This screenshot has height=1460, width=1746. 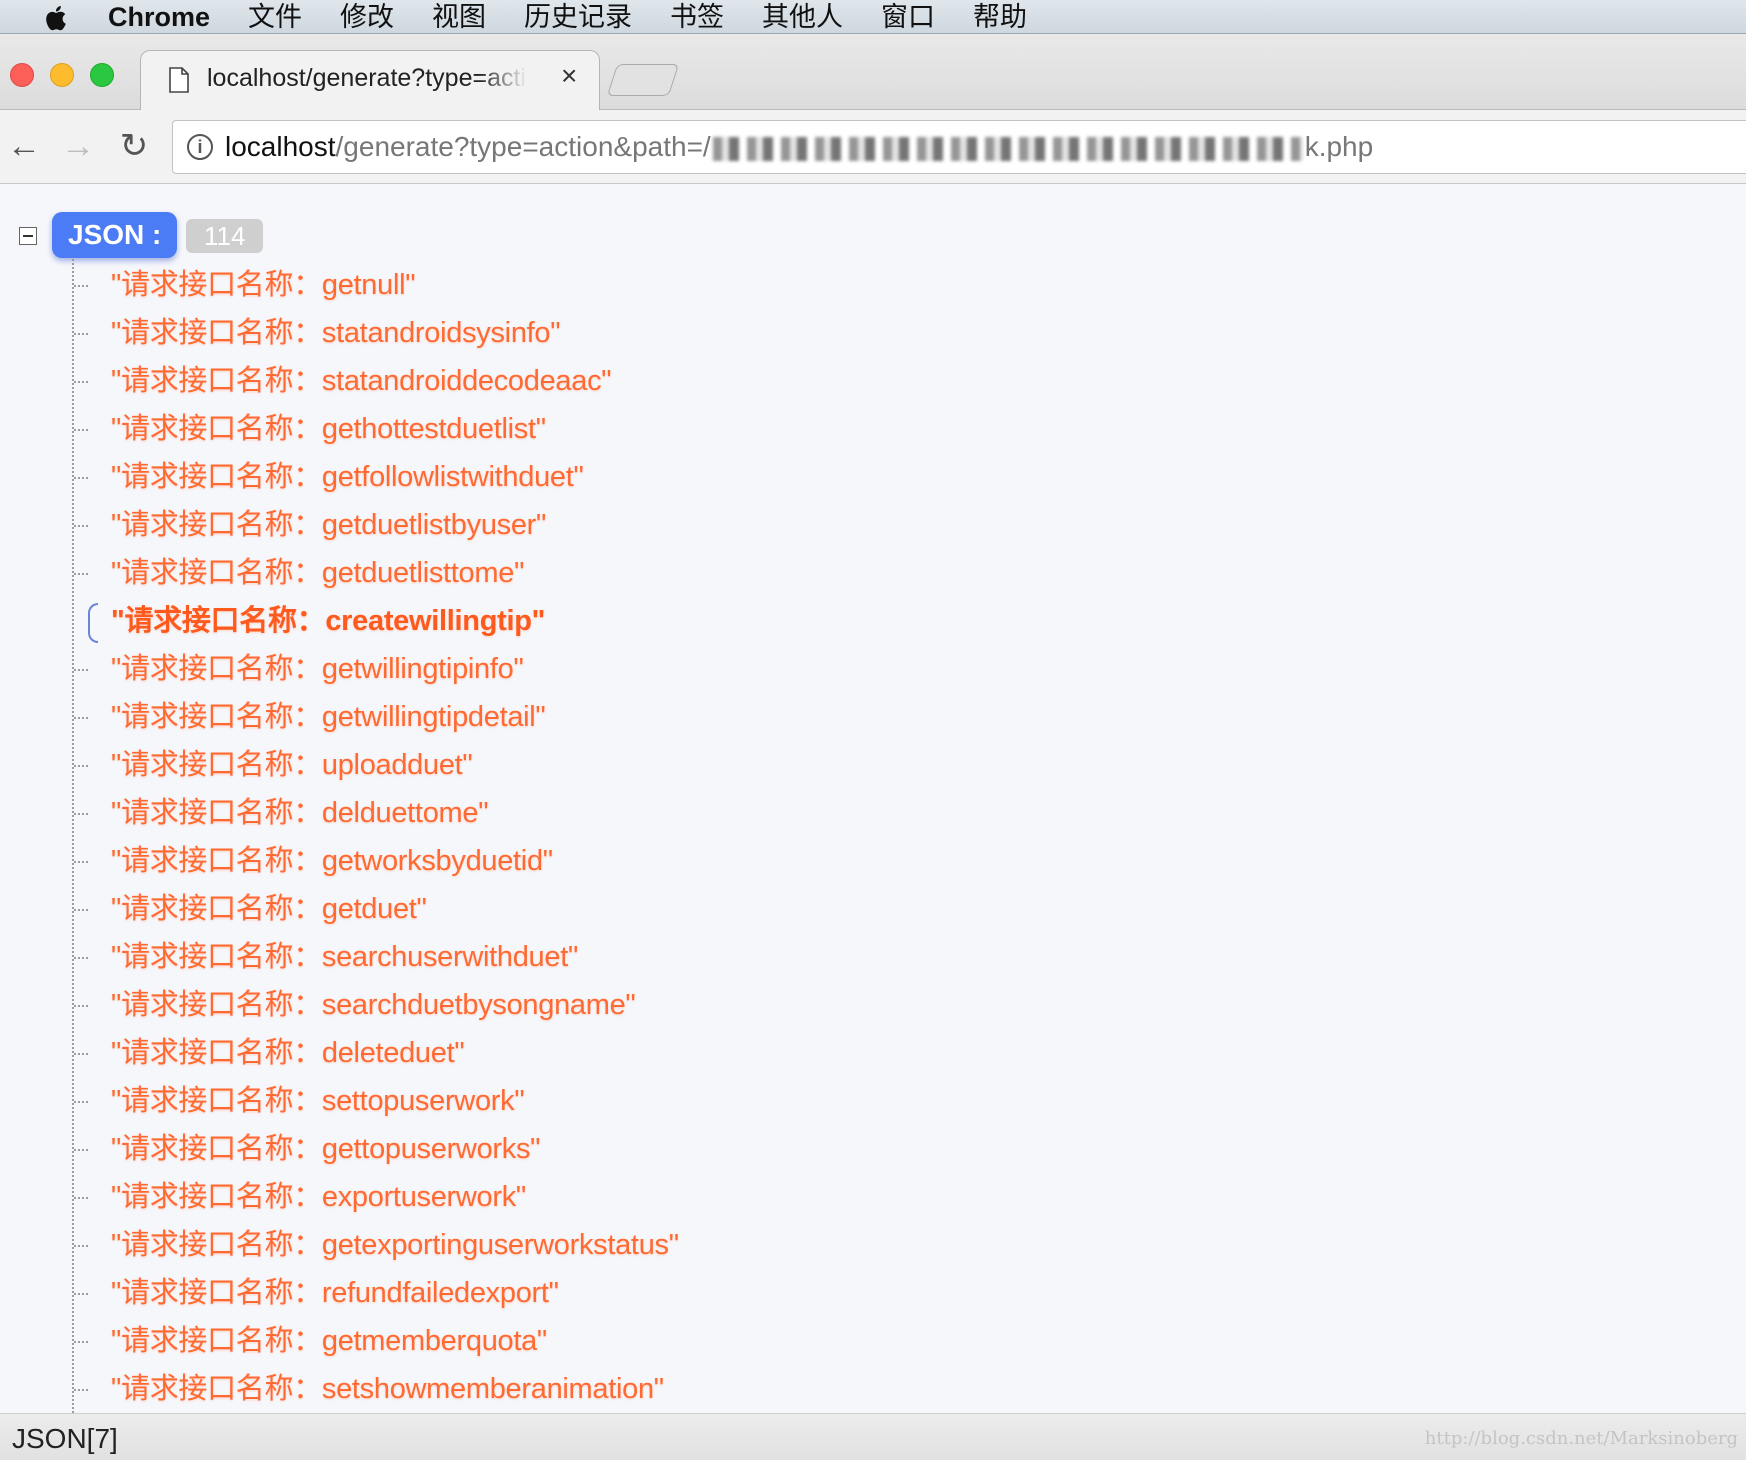 I want to click on info-icon: i, so click(x=200, y=147).